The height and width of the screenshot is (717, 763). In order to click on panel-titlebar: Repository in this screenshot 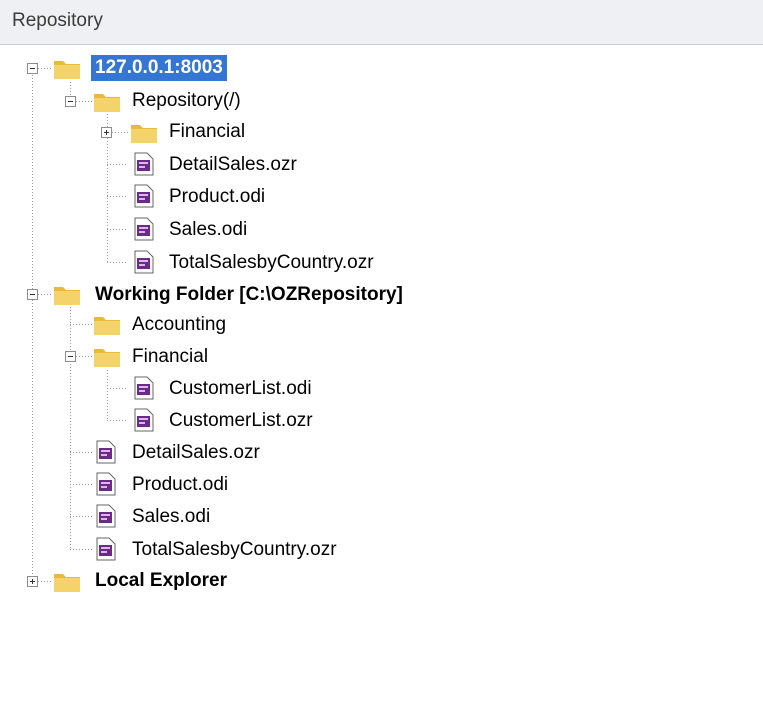, I will do `click(381, 22)`.